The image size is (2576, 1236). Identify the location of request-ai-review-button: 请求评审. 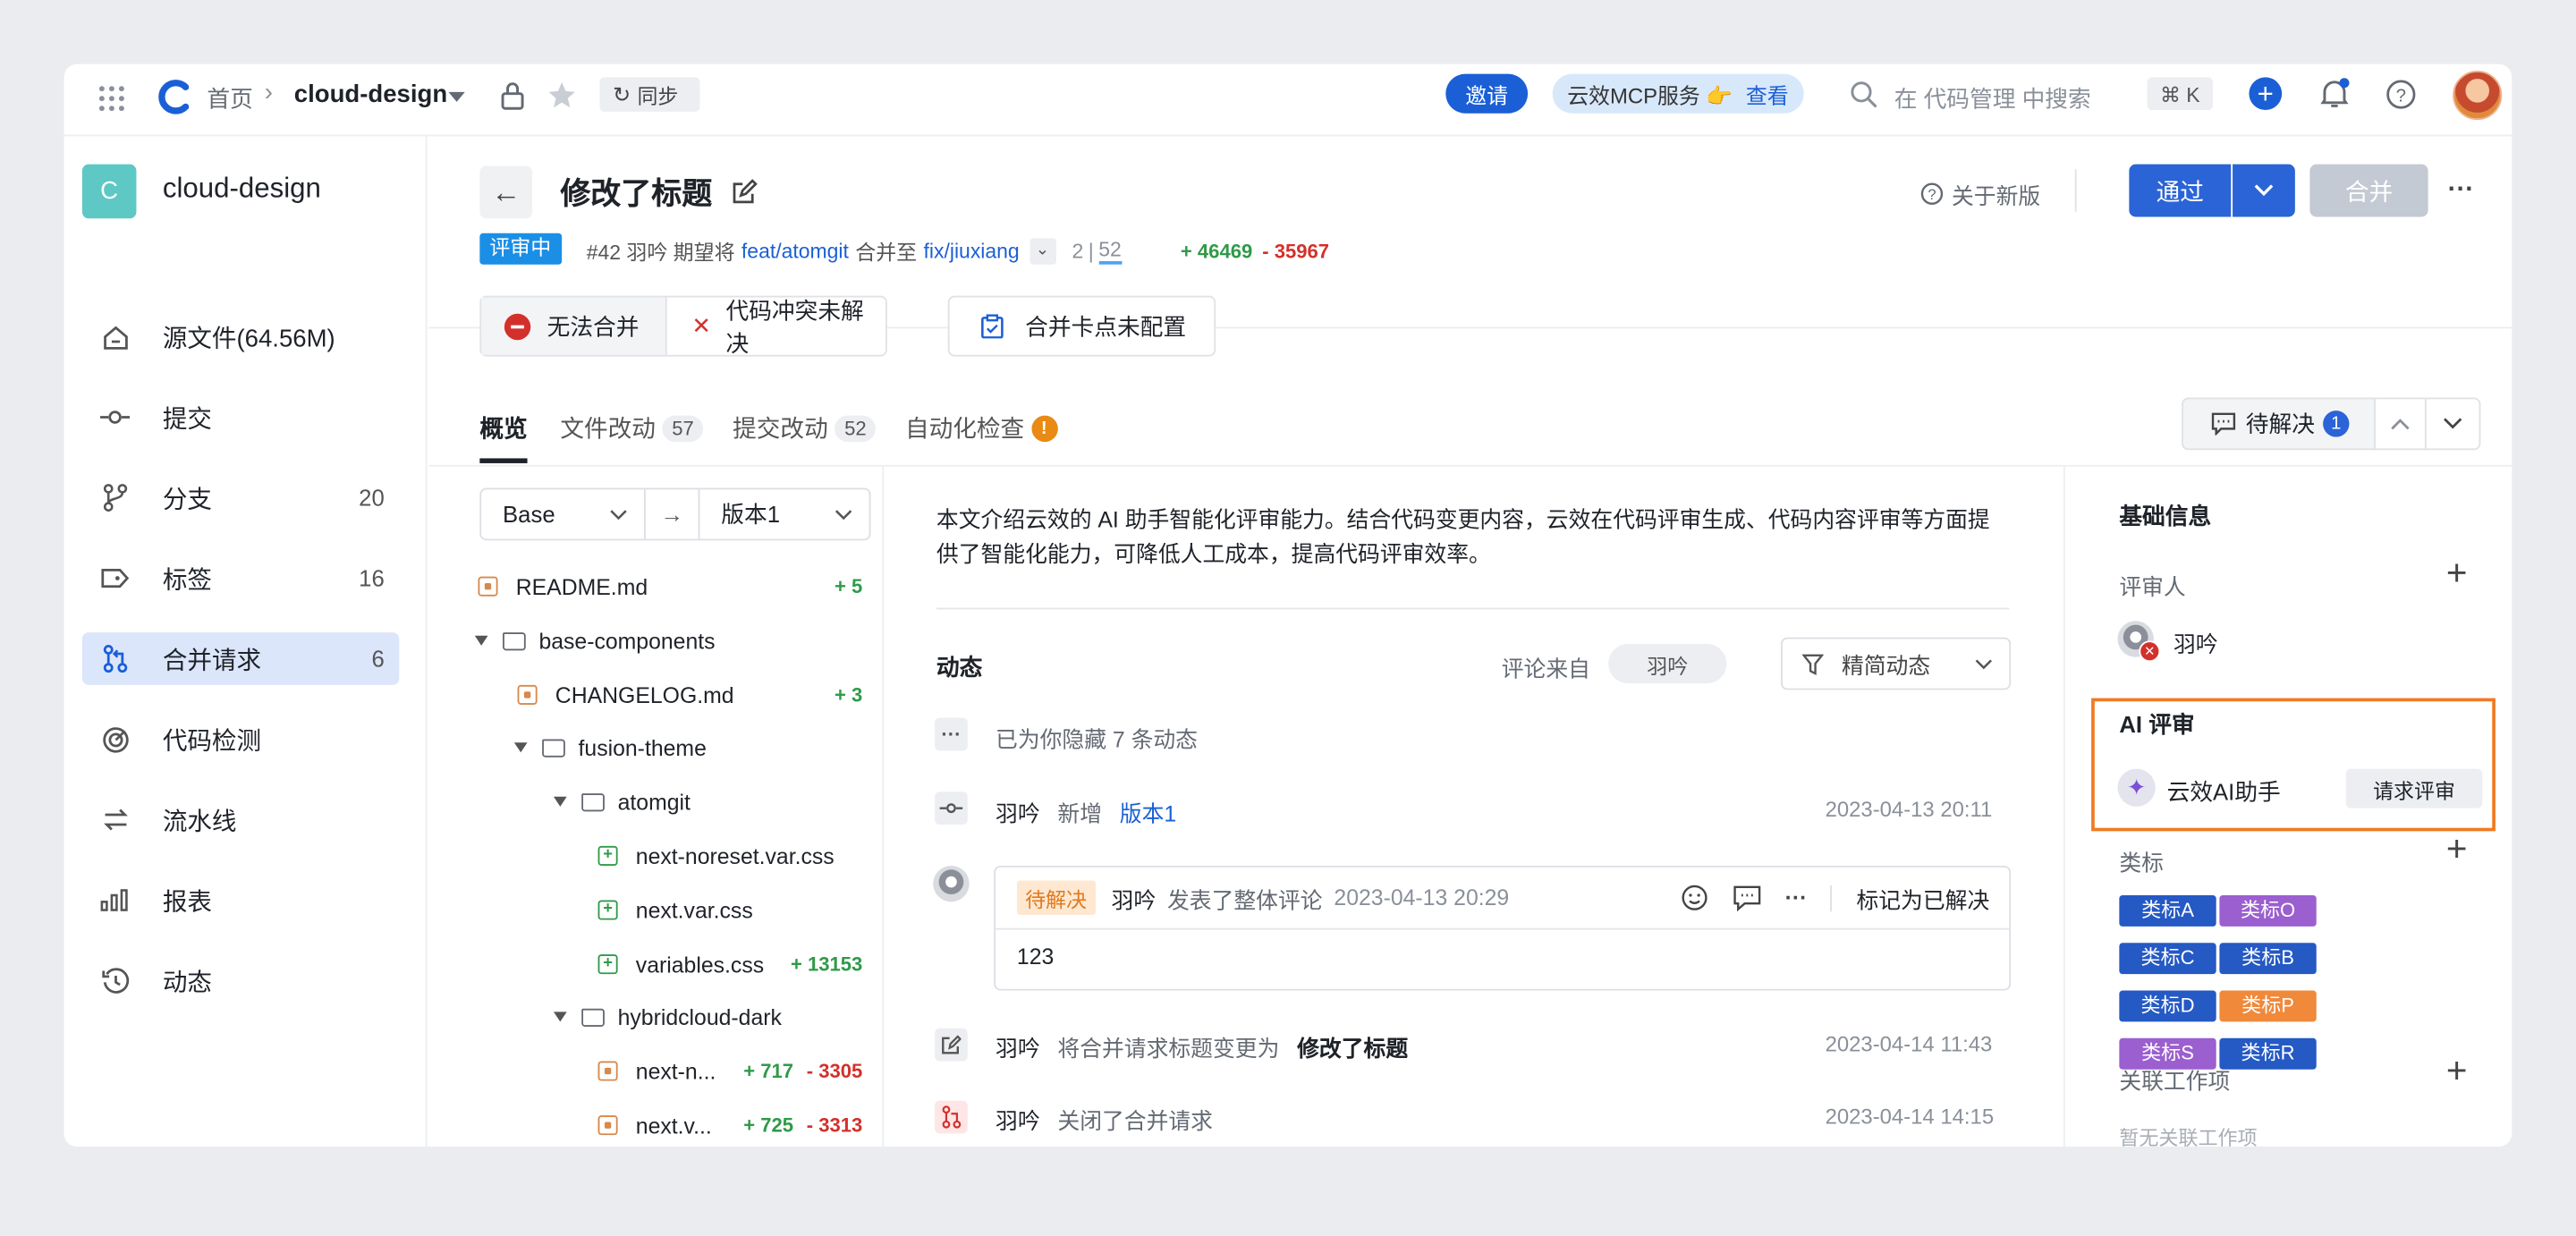
(2414, 788).